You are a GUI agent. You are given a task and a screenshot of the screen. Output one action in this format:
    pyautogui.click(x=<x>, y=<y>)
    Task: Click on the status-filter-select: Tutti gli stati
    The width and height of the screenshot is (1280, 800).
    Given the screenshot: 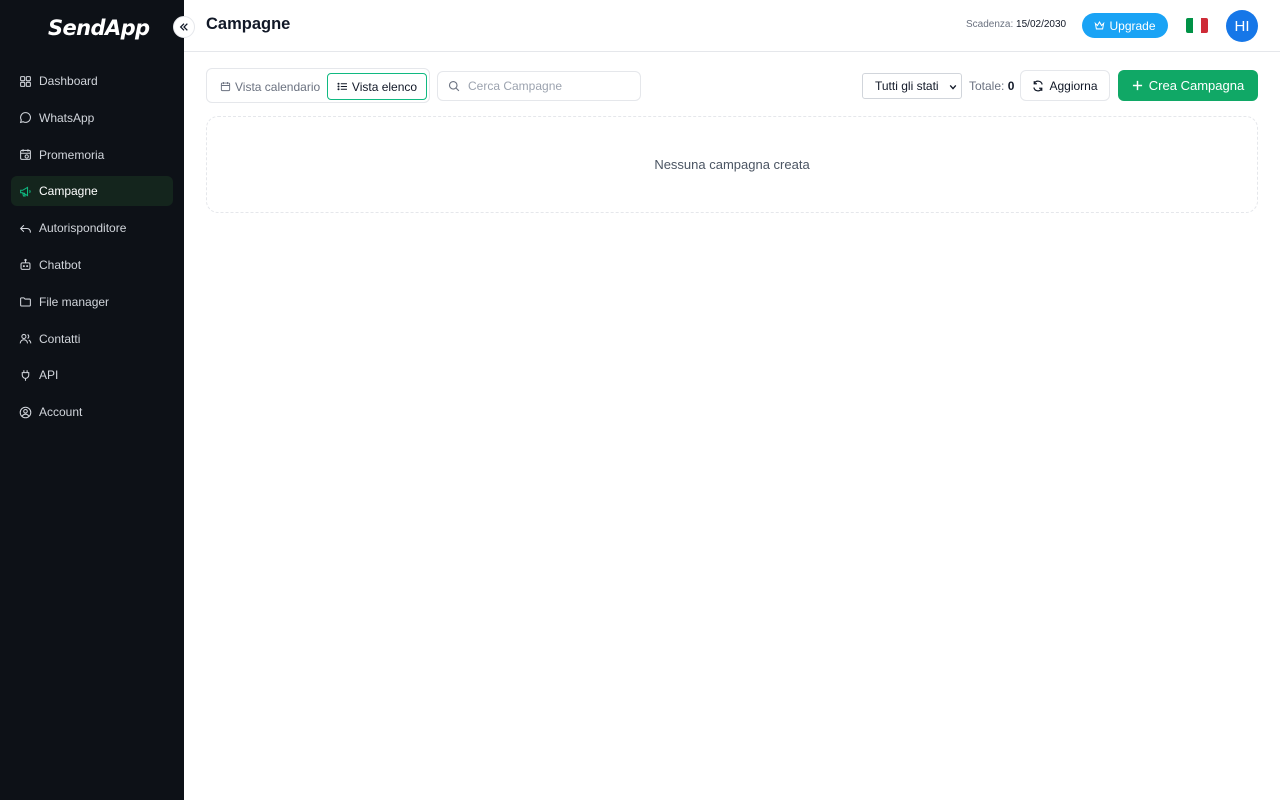 What is the action you would take?
    pyautogui.click(x=912, y=86)
    